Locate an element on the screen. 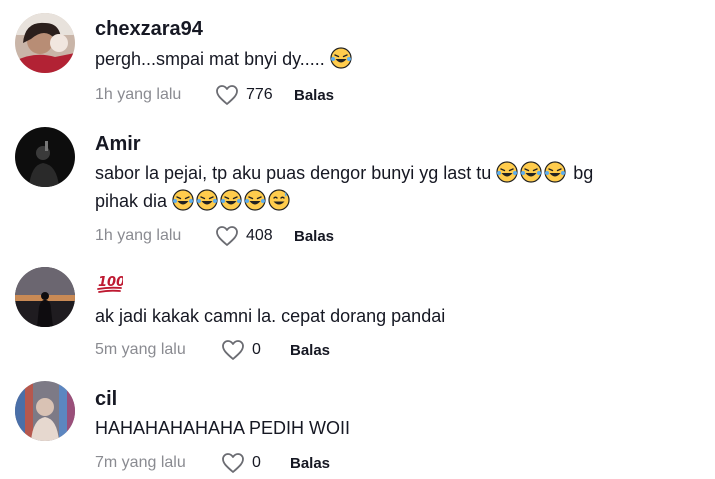 Image resolution: width=715 pixels, height=479 pixels. comment-meta: 7m yang lalu 0 Balas is located at coordinates (212, 463).